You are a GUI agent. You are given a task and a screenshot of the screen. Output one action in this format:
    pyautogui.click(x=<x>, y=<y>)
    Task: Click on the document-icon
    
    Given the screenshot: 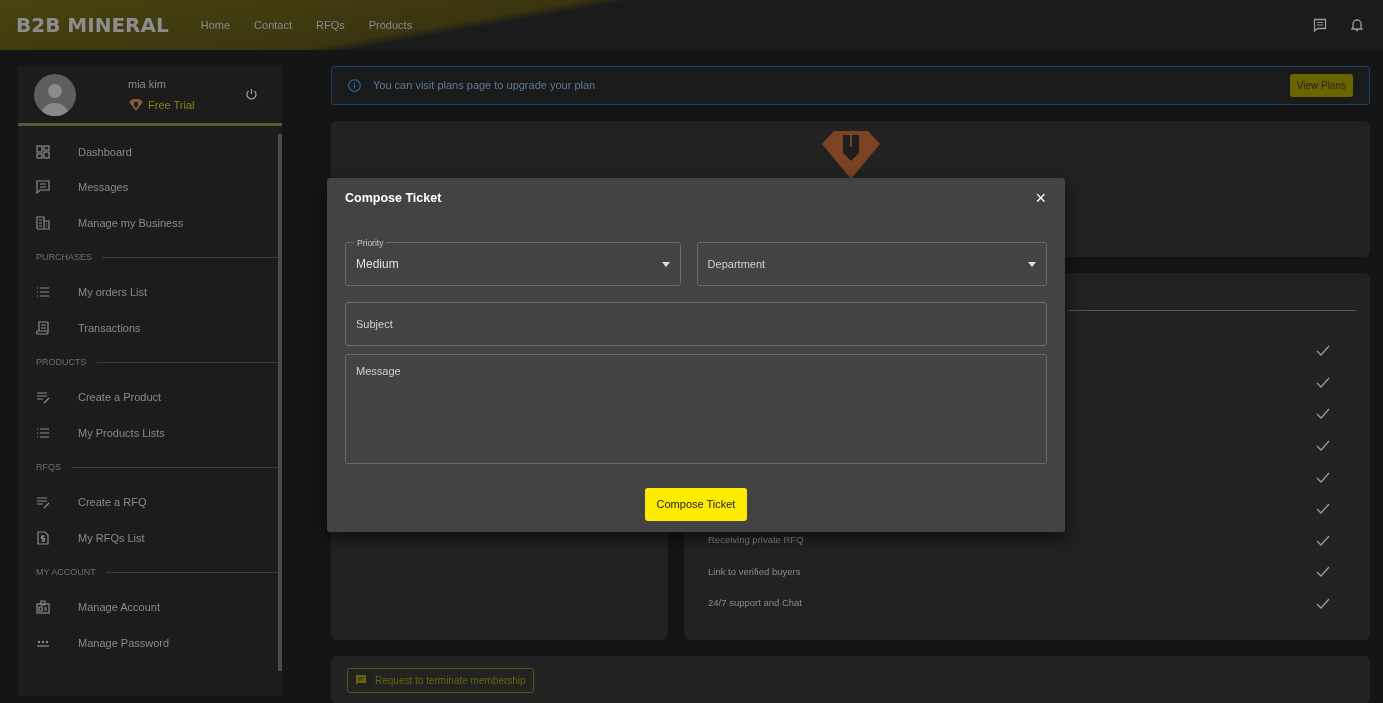 What is the action you would take?
    pyautogui.click(x=43, y=537)
    